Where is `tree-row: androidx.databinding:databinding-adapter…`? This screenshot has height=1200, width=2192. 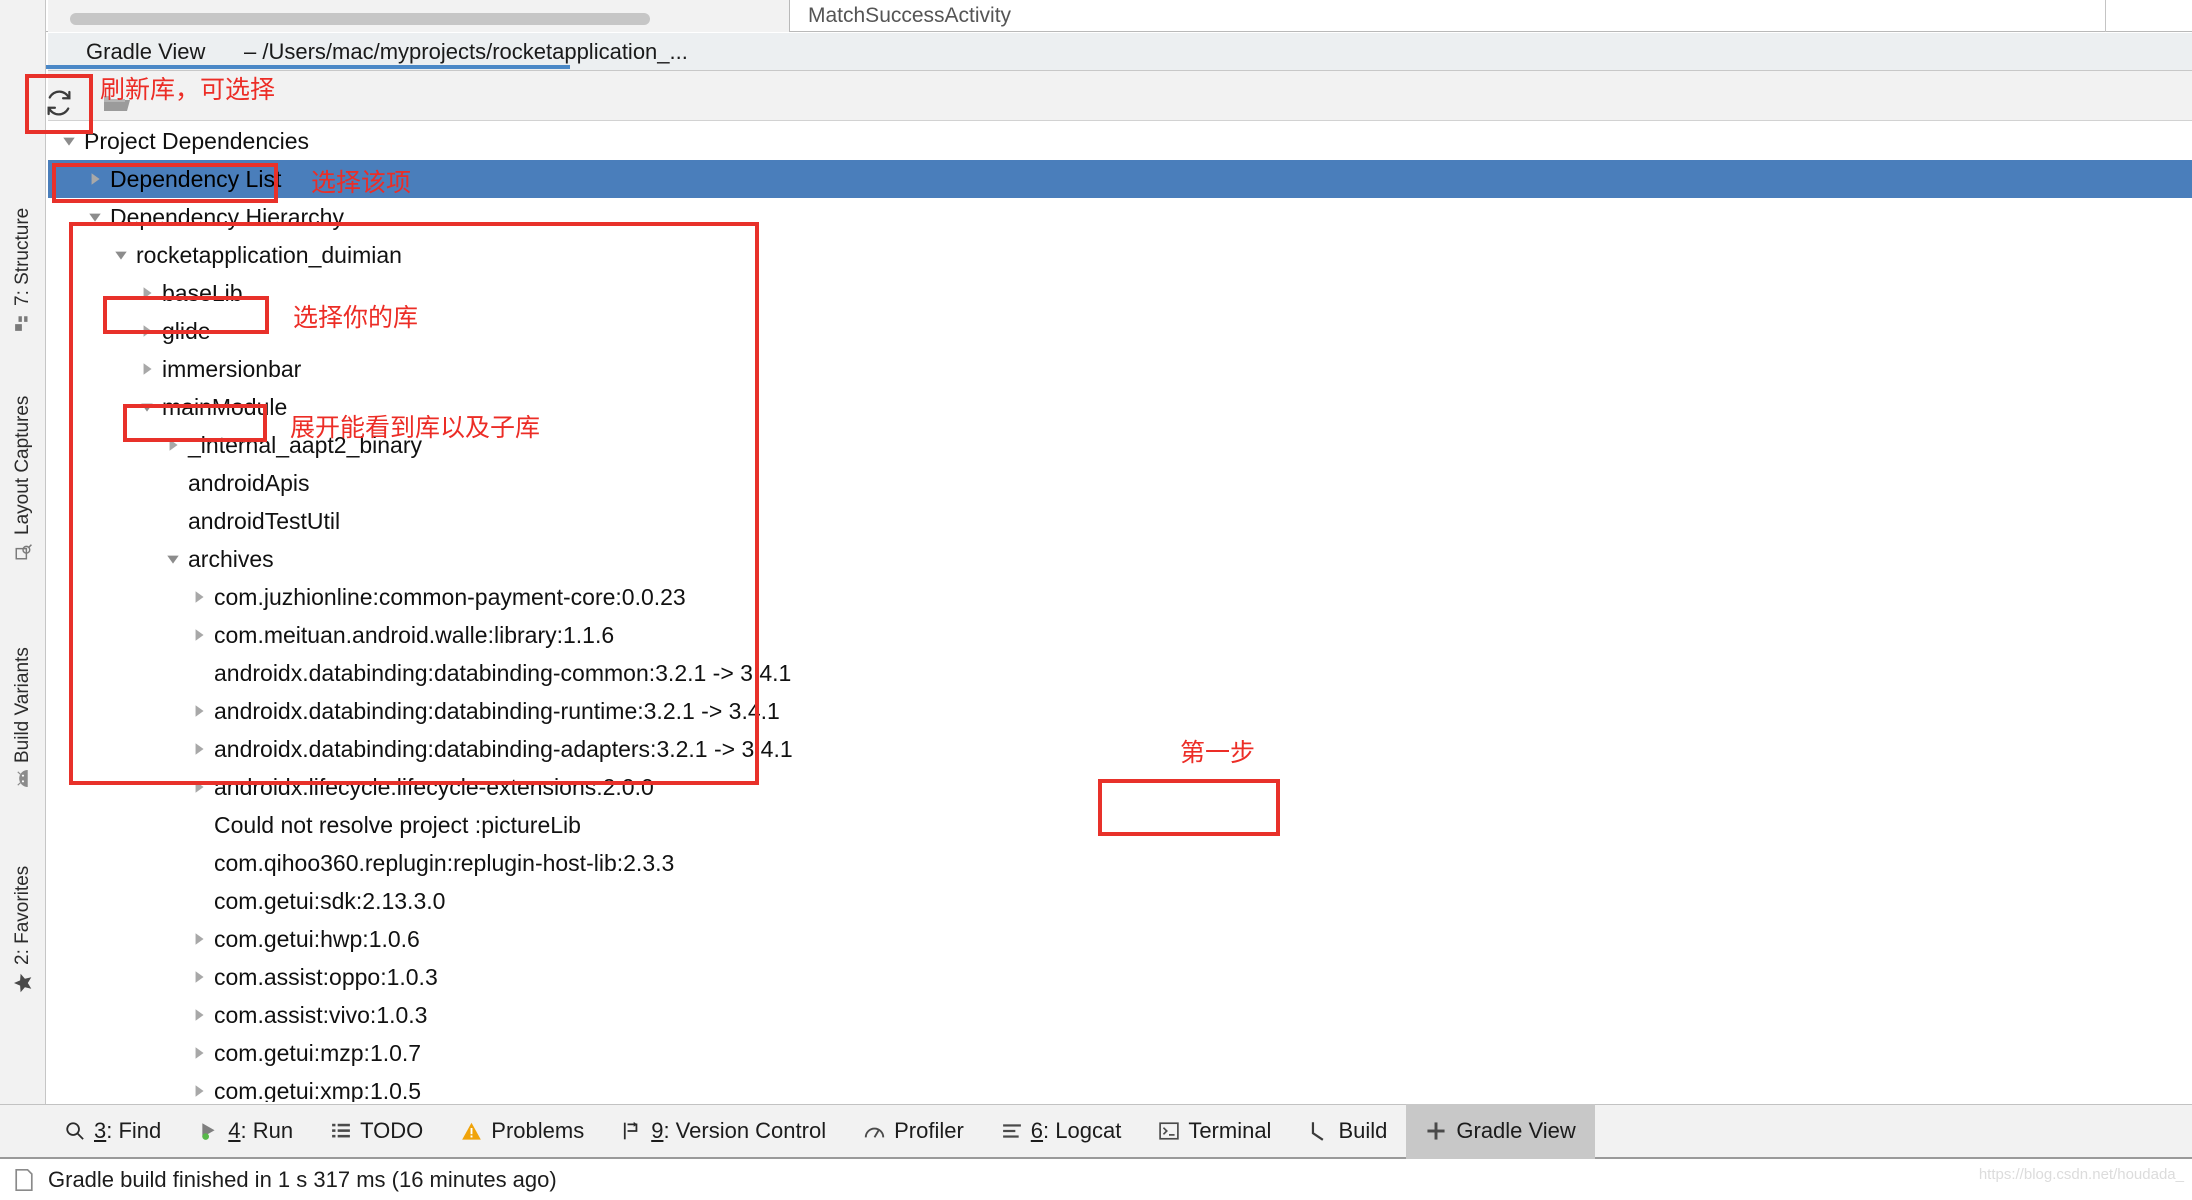 tree-row: androidx.databinding:databinding-adapter… is located at coordinates (1120, 749).